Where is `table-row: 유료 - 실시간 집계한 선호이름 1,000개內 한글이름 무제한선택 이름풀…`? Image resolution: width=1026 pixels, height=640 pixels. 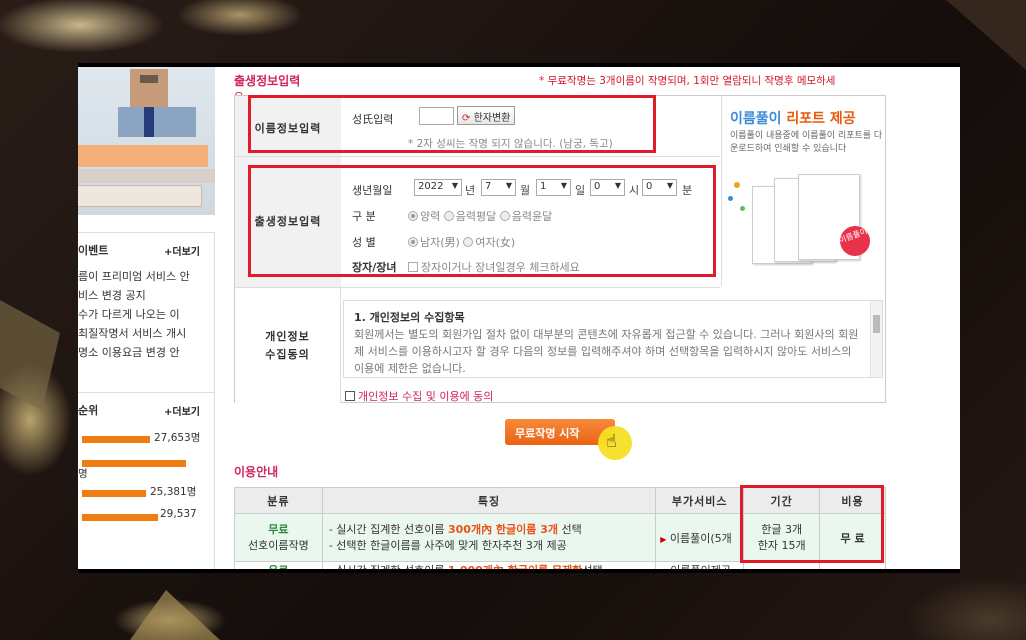 table-row: 유료 - 실시간 집계한 선호이름 1,000개內 한글이름 무제한선택 이름풀… is located at coordinates (560, 567).